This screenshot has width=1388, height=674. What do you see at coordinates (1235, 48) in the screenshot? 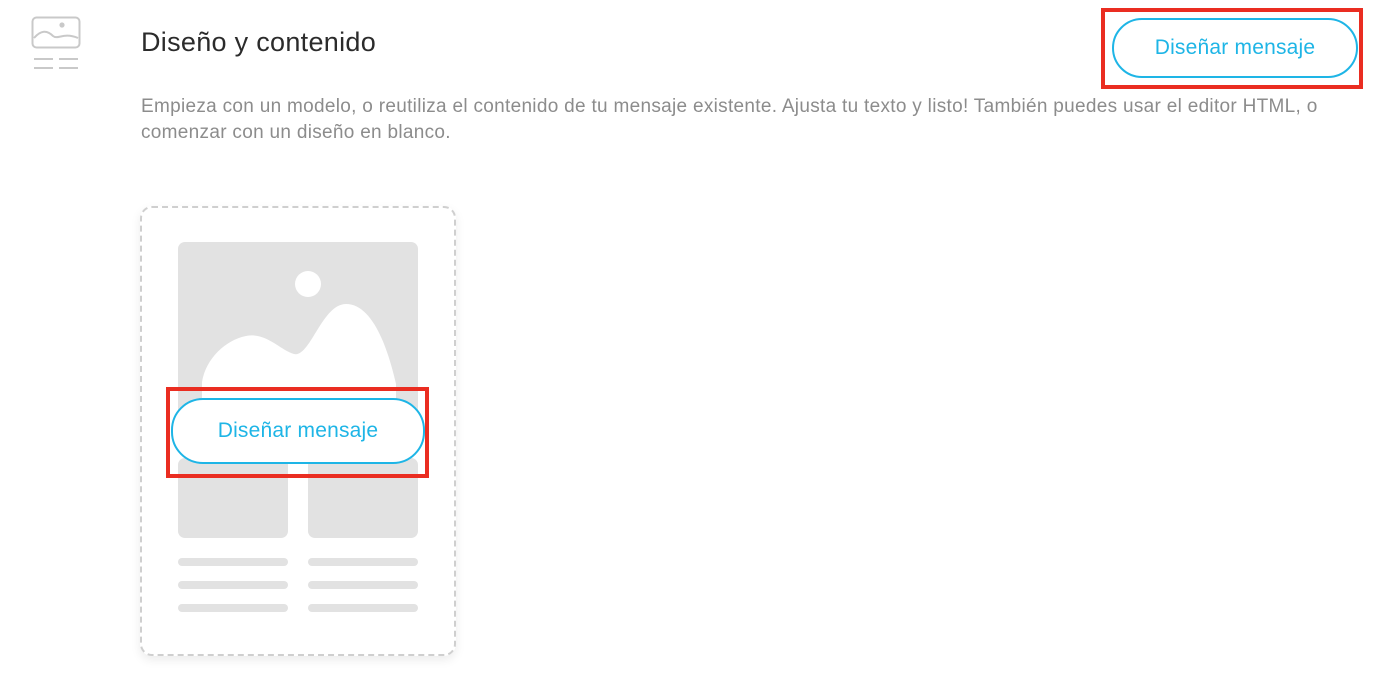
I see `design-message-button: Diseñar mensaje` at bounding box center [1235, 48].